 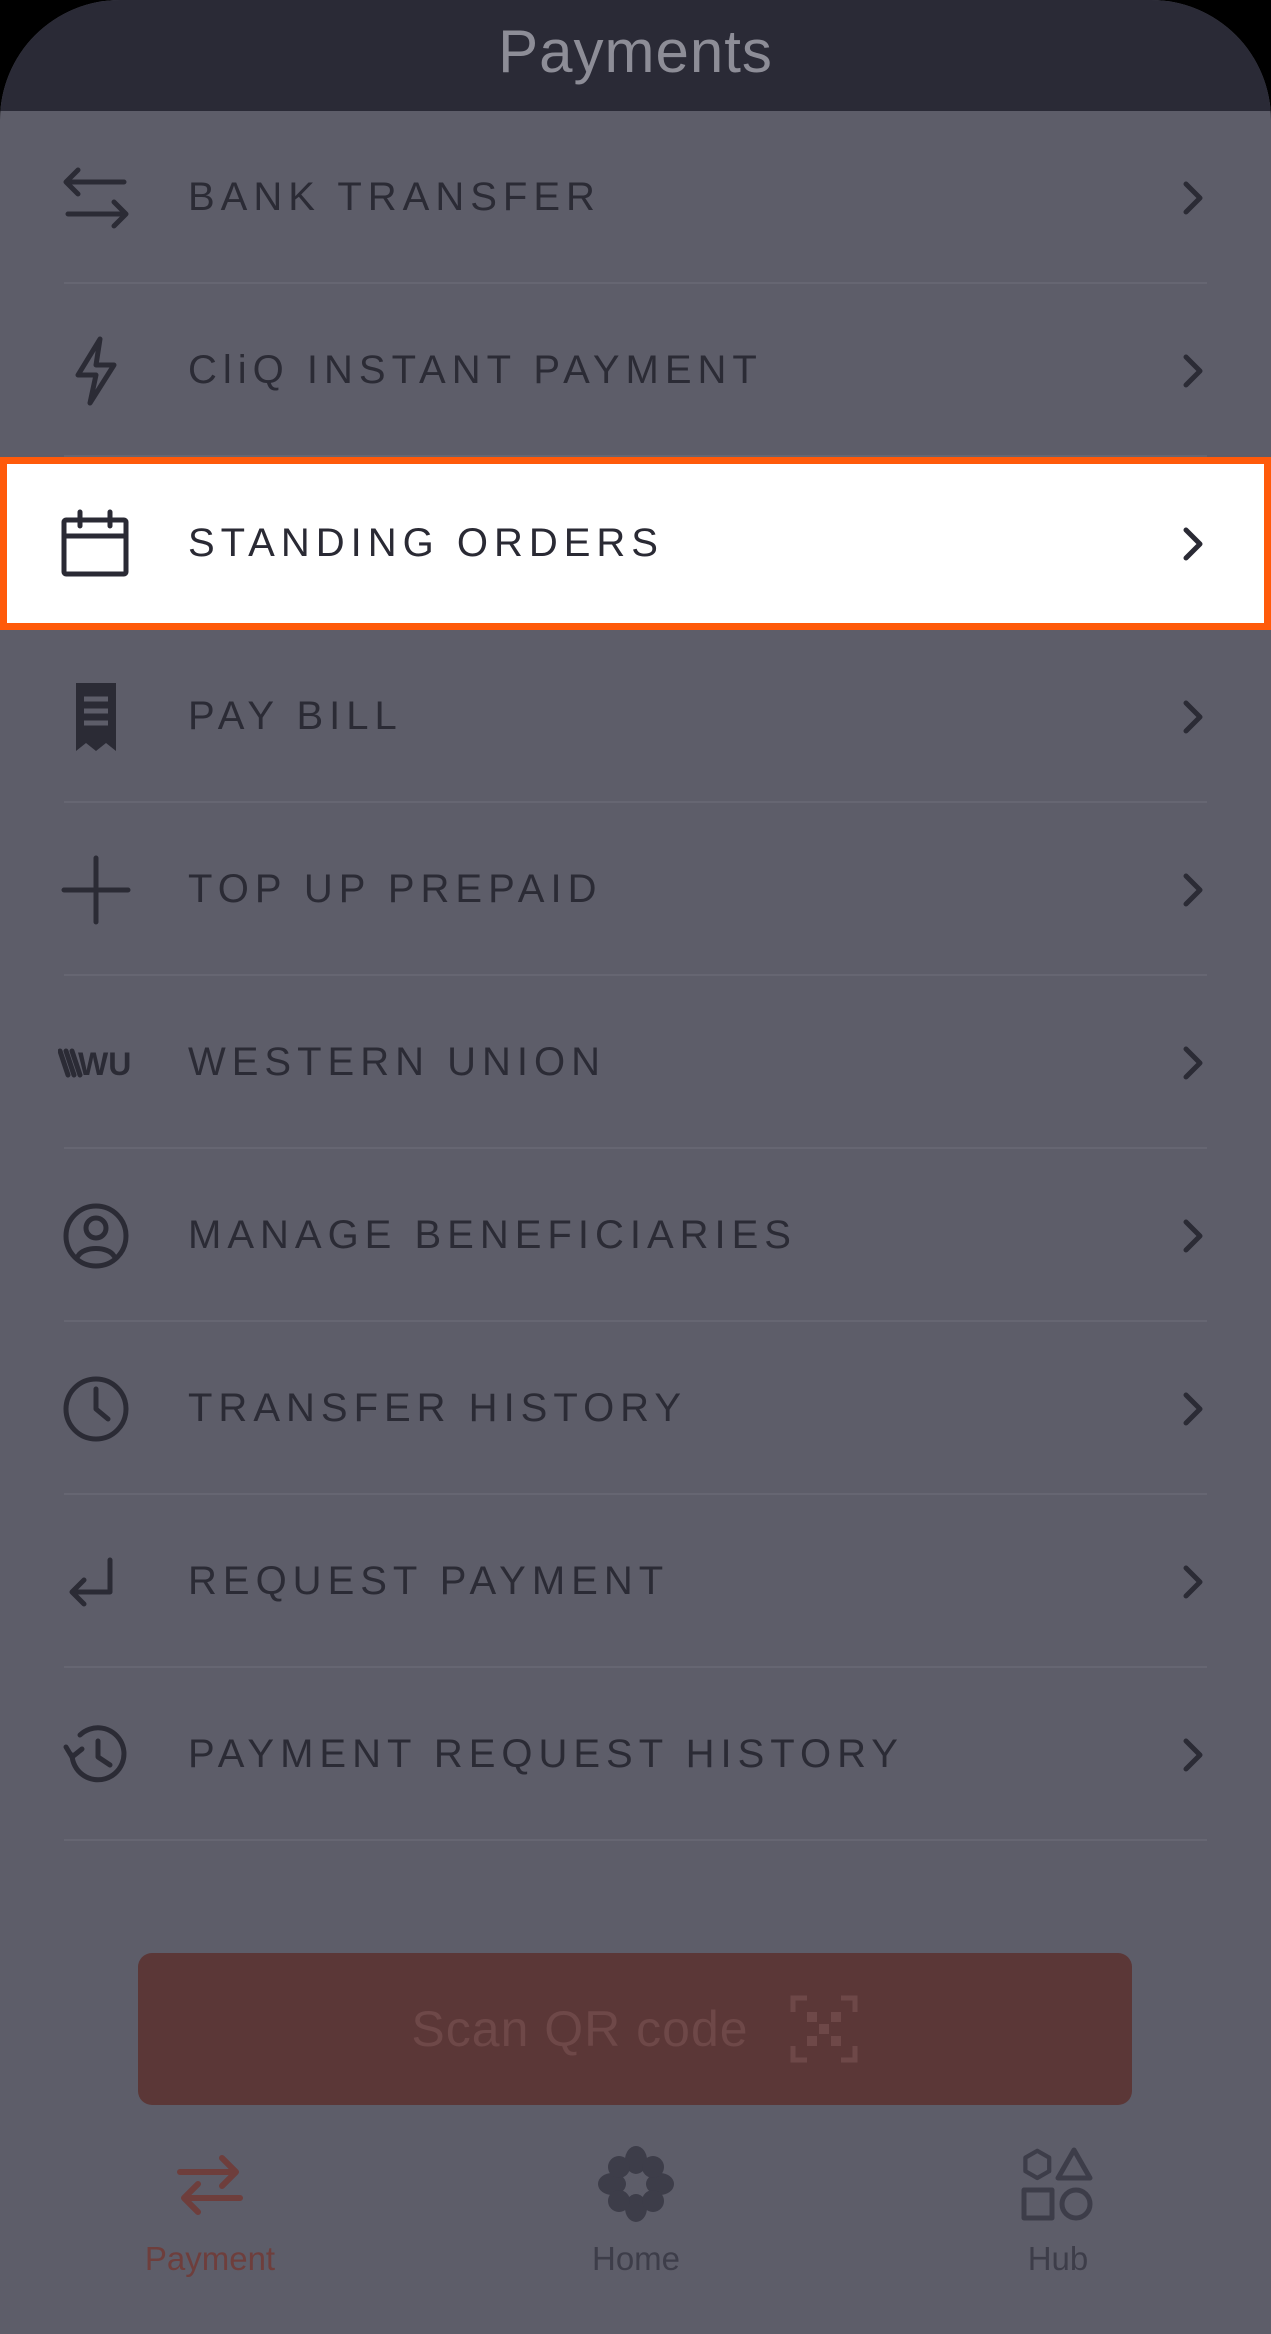 I want to click on menu-item-transfer-history: TRANSFER HISTORY, so click(x=635, y=1408).